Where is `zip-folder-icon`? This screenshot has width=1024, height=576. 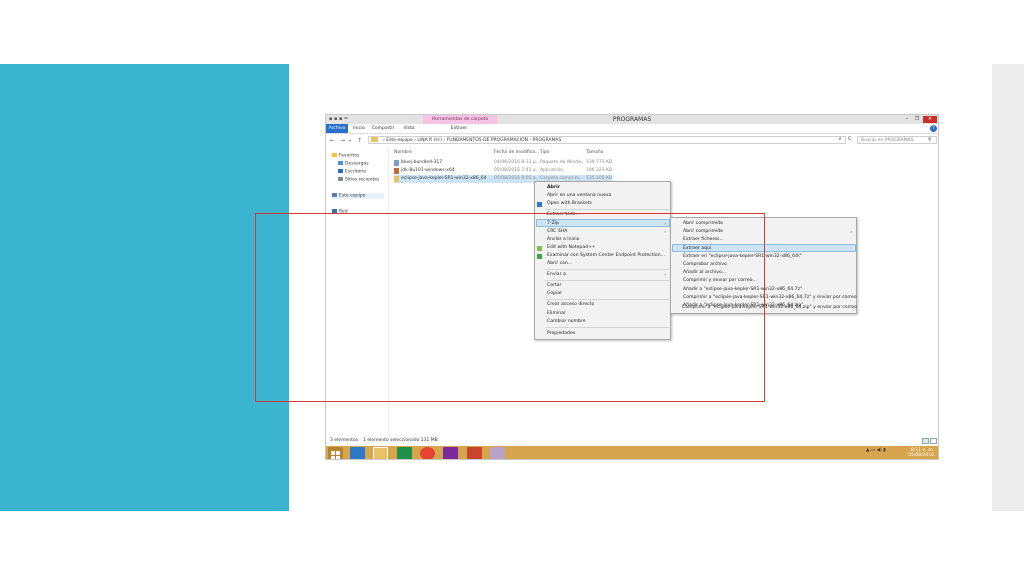
zip-folder-icon is located at coordinates (396, 179).